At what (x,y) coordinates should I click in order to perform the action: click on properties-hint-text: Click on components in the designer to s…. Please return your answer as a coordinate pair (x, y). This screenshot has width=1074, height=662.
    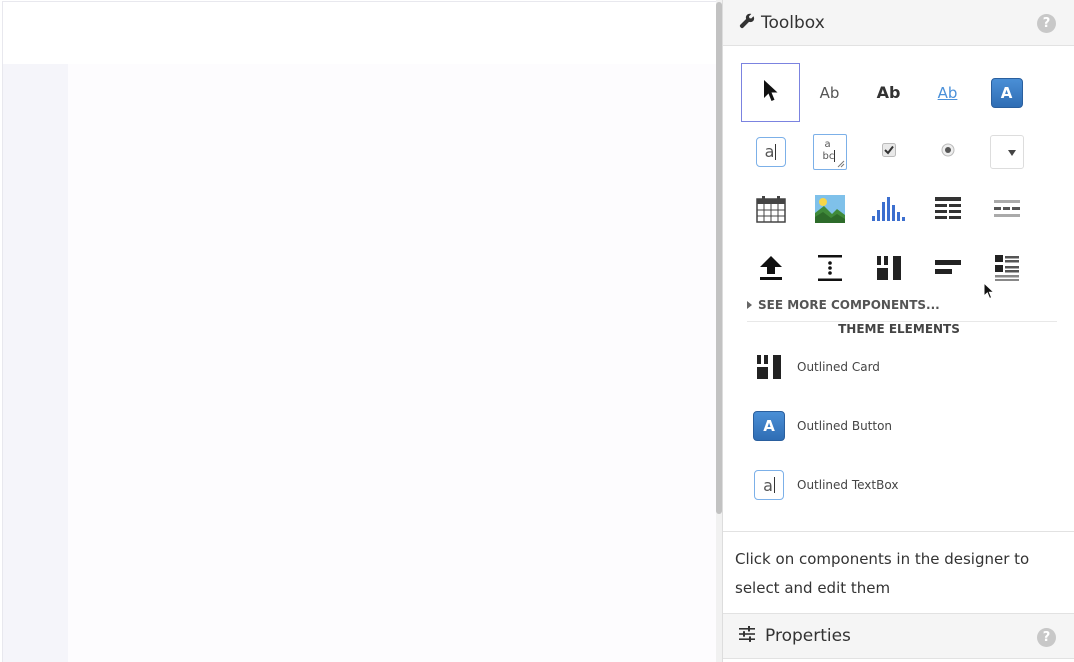
    Looking at the image, I should click on (882, 573).